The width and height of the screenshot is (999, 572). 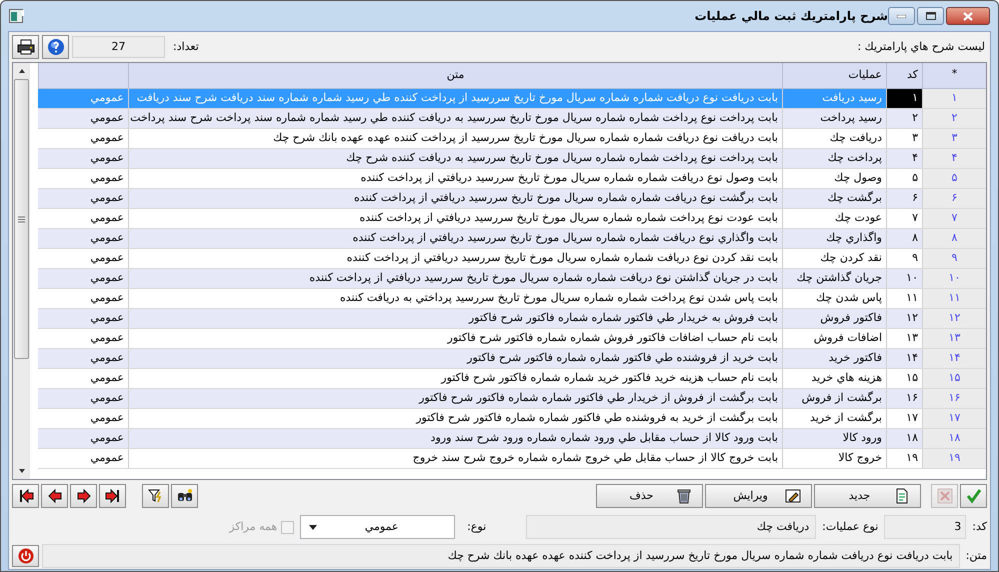 What do you see at coordinates (904, 278) in the screenshot?
I see `code-cell: ۱۰` at bounding box center [904, 278].